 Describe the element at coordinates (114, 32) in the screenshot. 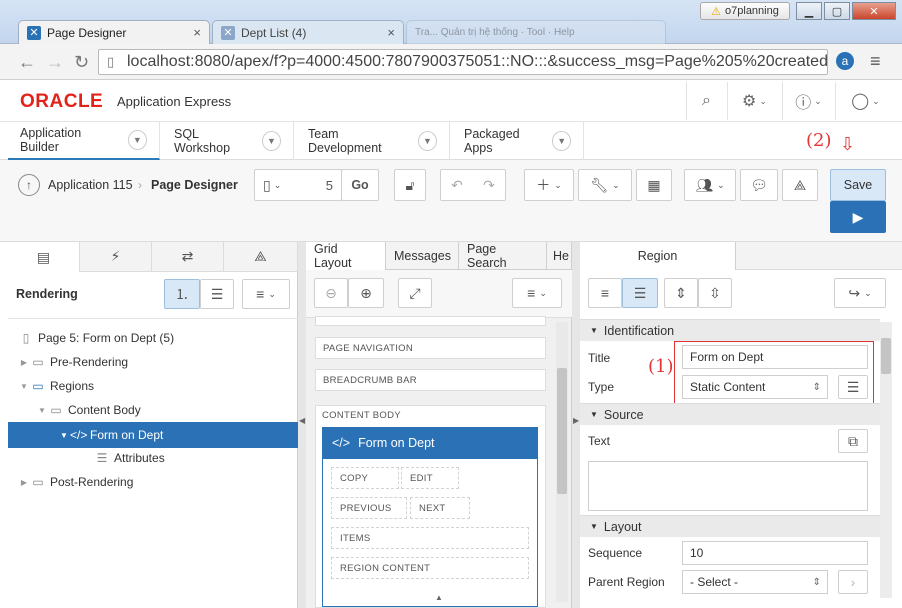

I see `browser-tab-page-designer: ✕ Page Designer ×` at that location.